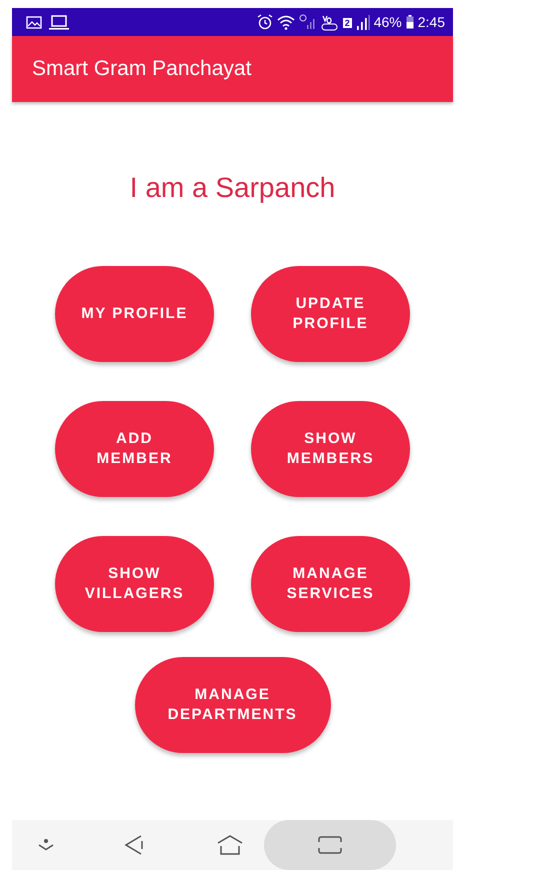 The image size is (542, 870). What do you see at coordinates (230, 845) in the screenshot?
I see `home-icon` at bounding box center [230, 845].